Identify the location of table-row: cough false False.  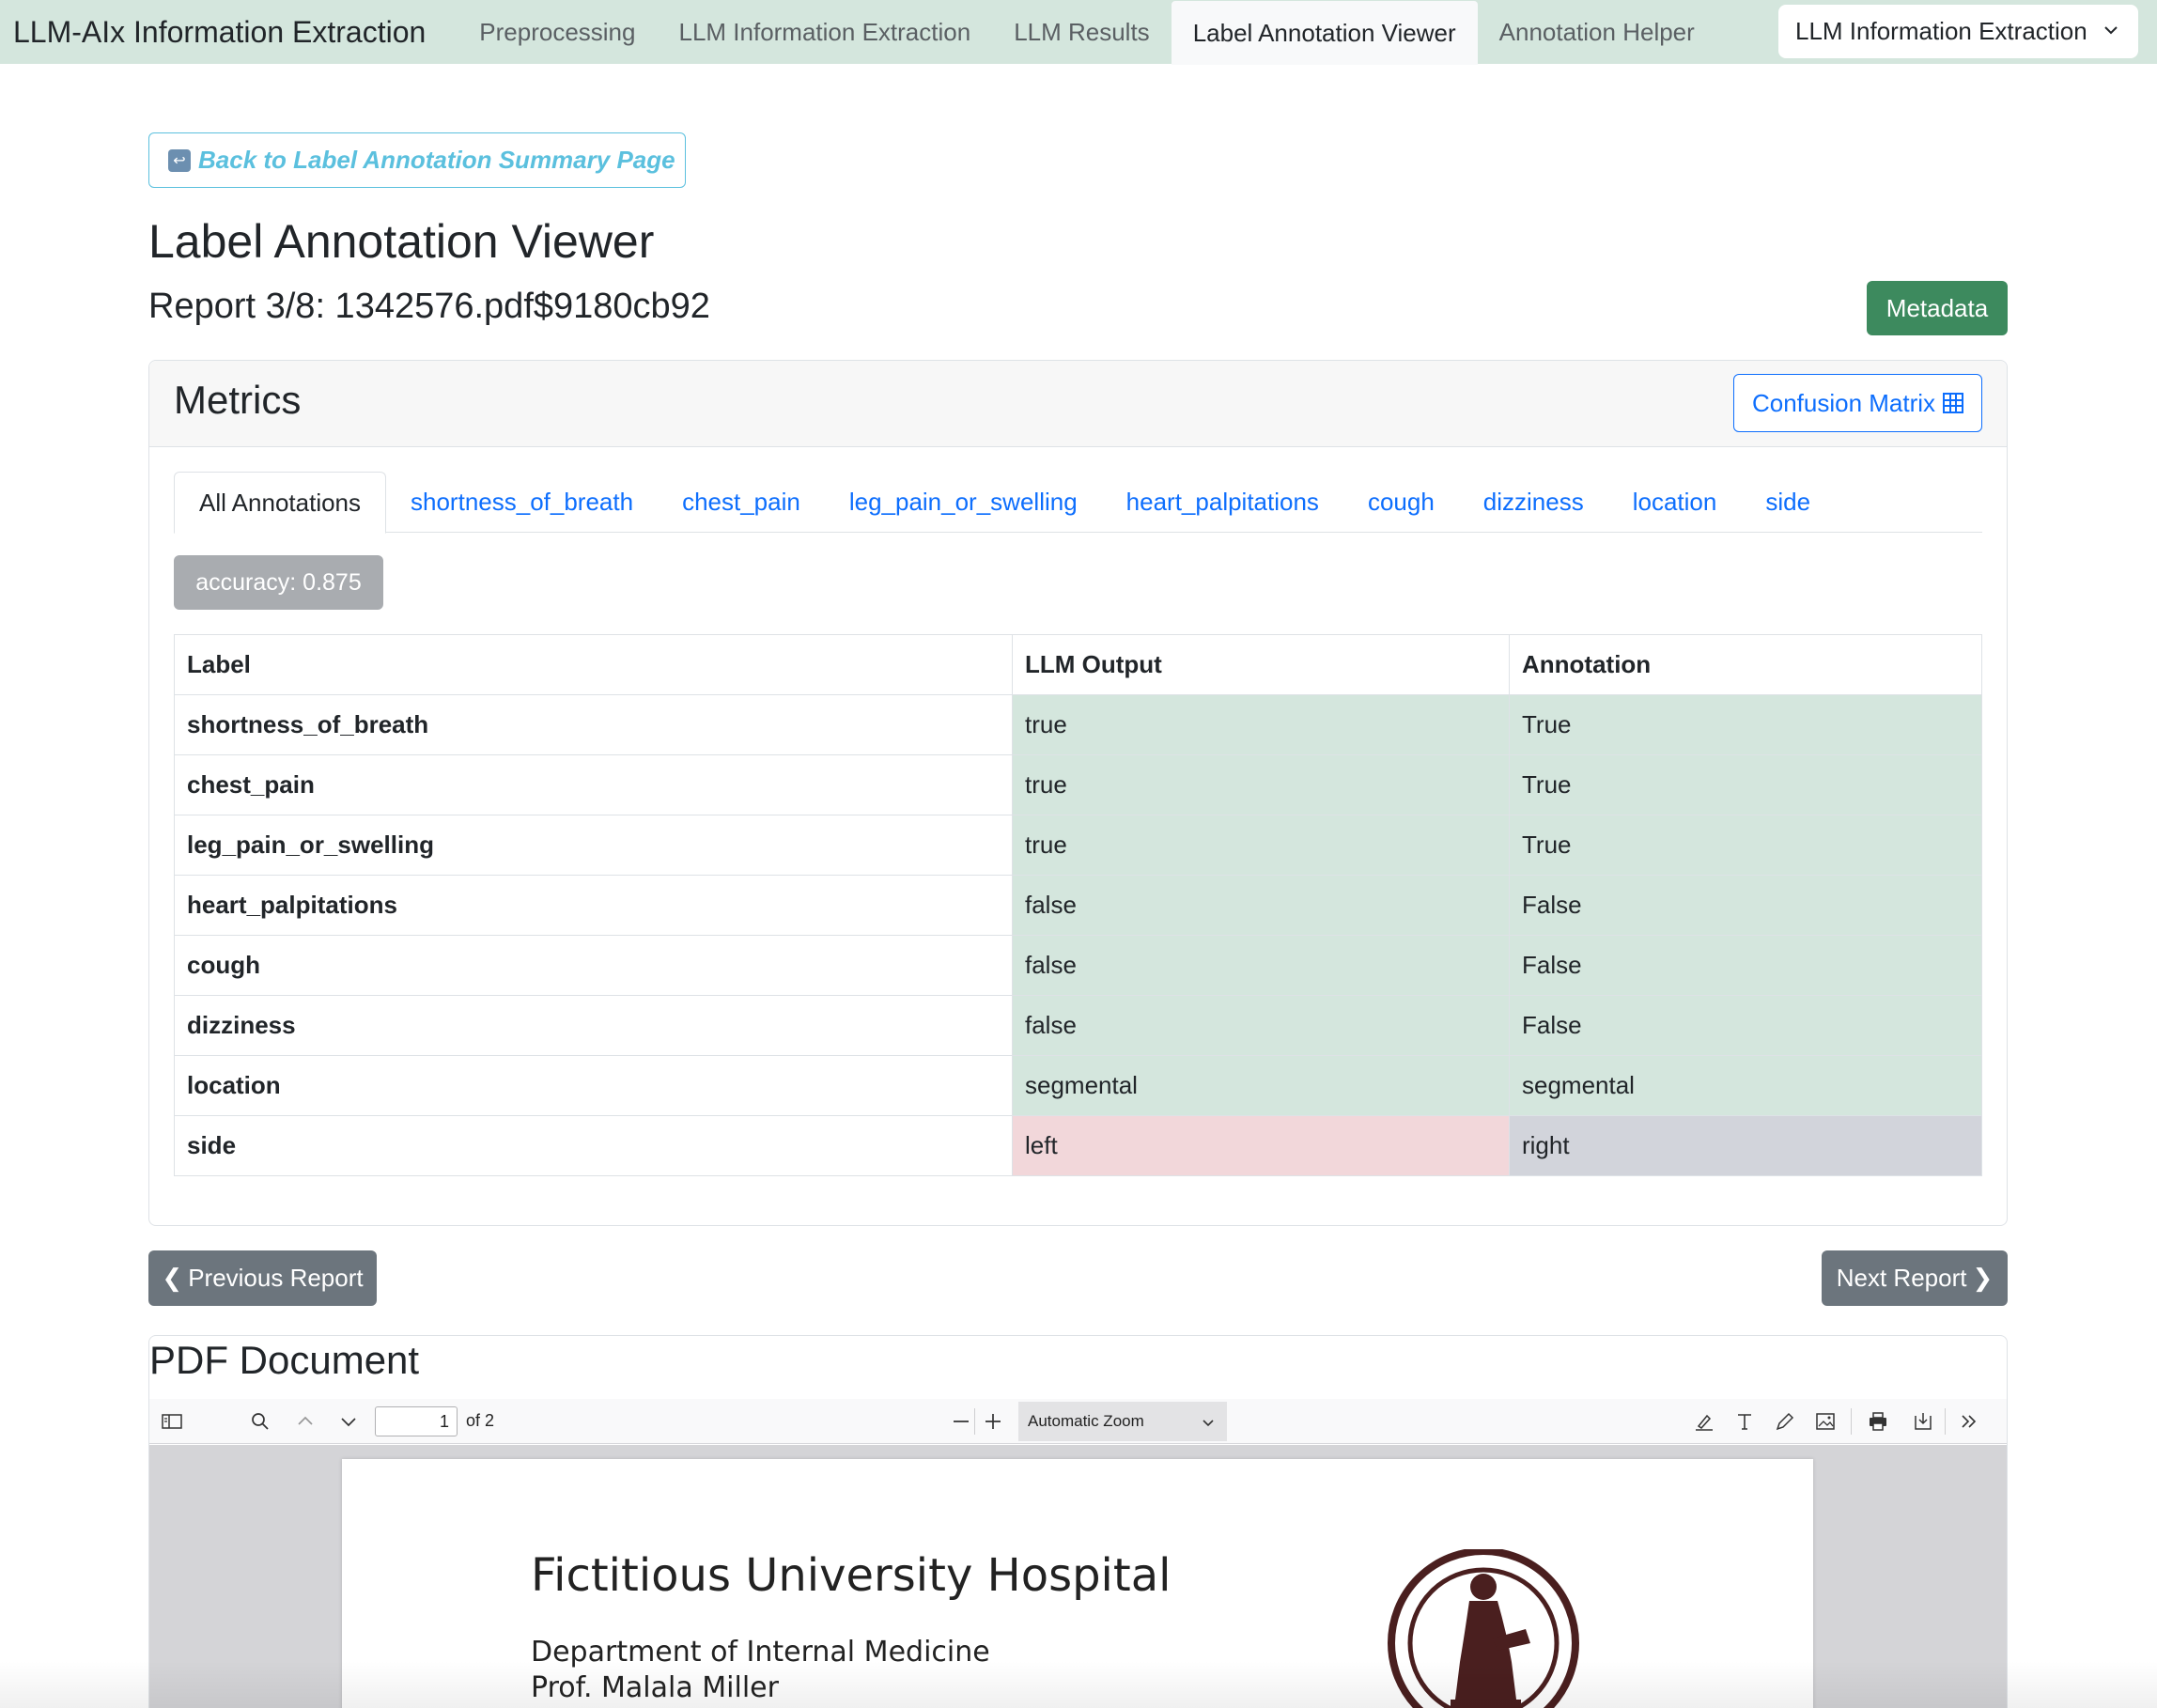
(1078, 965).